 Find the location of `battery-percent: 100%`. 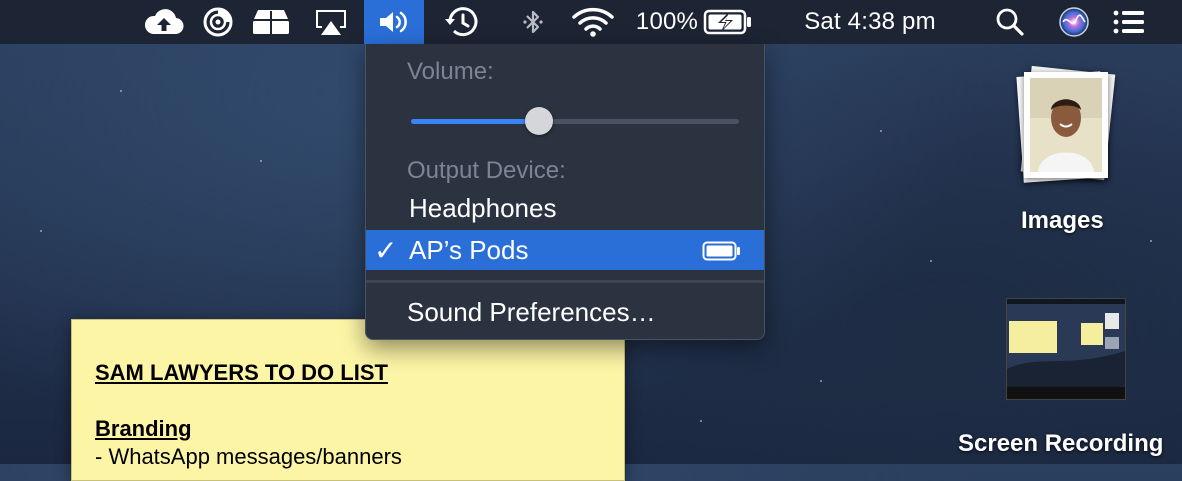

battery-percent: 100% is located at coordinates (667, 22).